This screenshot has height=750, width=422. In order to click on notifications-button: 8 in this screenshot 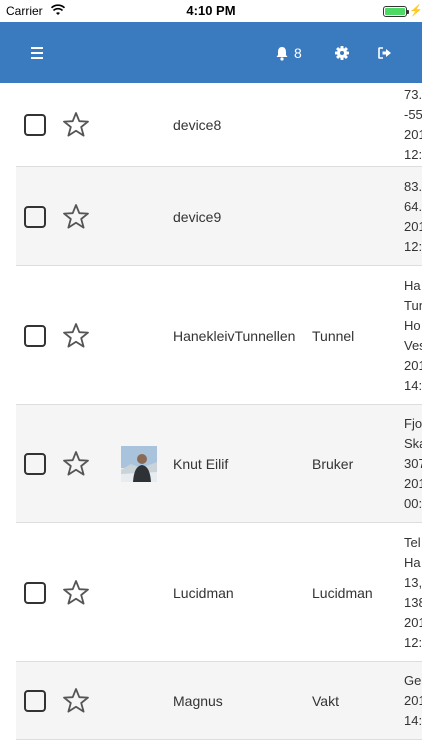, I will do `click(288, 53)`.